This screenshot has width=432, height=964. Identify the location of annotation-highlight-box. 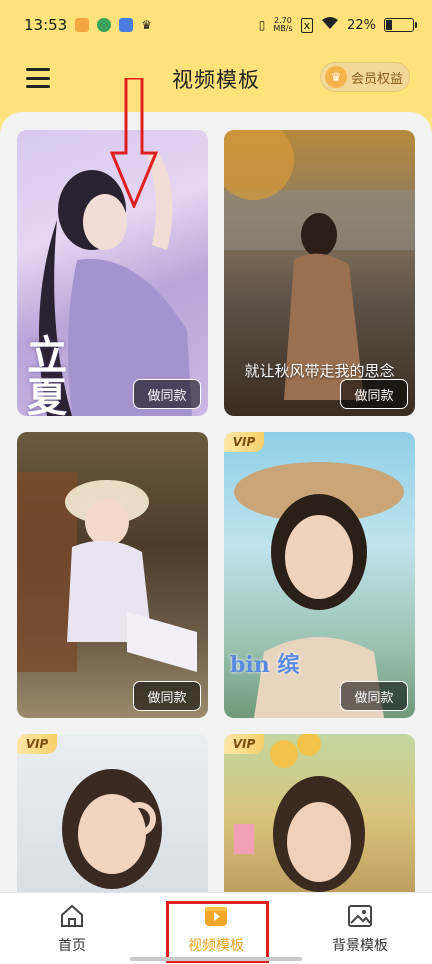
(217, 932).